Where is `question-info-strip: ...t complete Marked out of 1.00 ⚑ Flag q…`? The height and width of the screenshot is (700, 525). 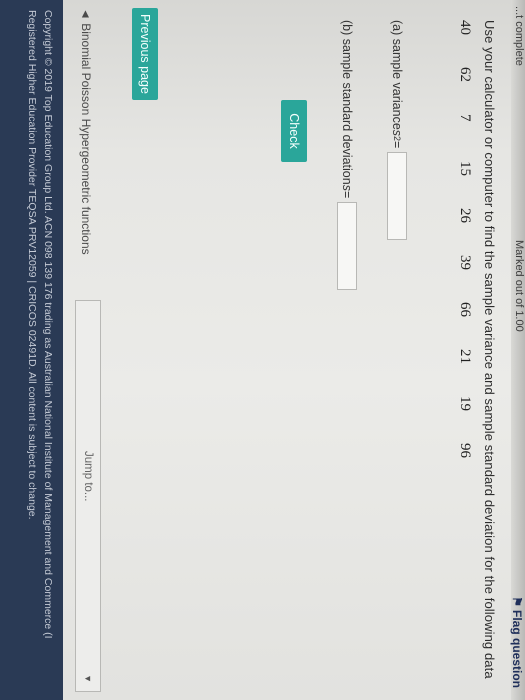 question-info-strip: ...t complete Marked out of 1.00 ⚑ Flag q… is located at coordinates (517, 350).